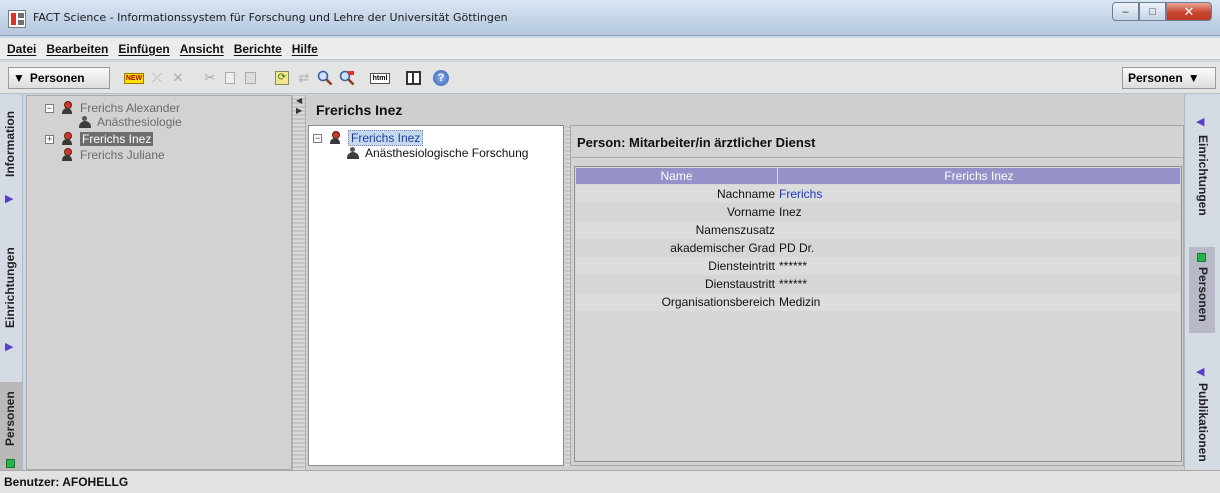  I want to click on html-icon: html, so click(380, 78).